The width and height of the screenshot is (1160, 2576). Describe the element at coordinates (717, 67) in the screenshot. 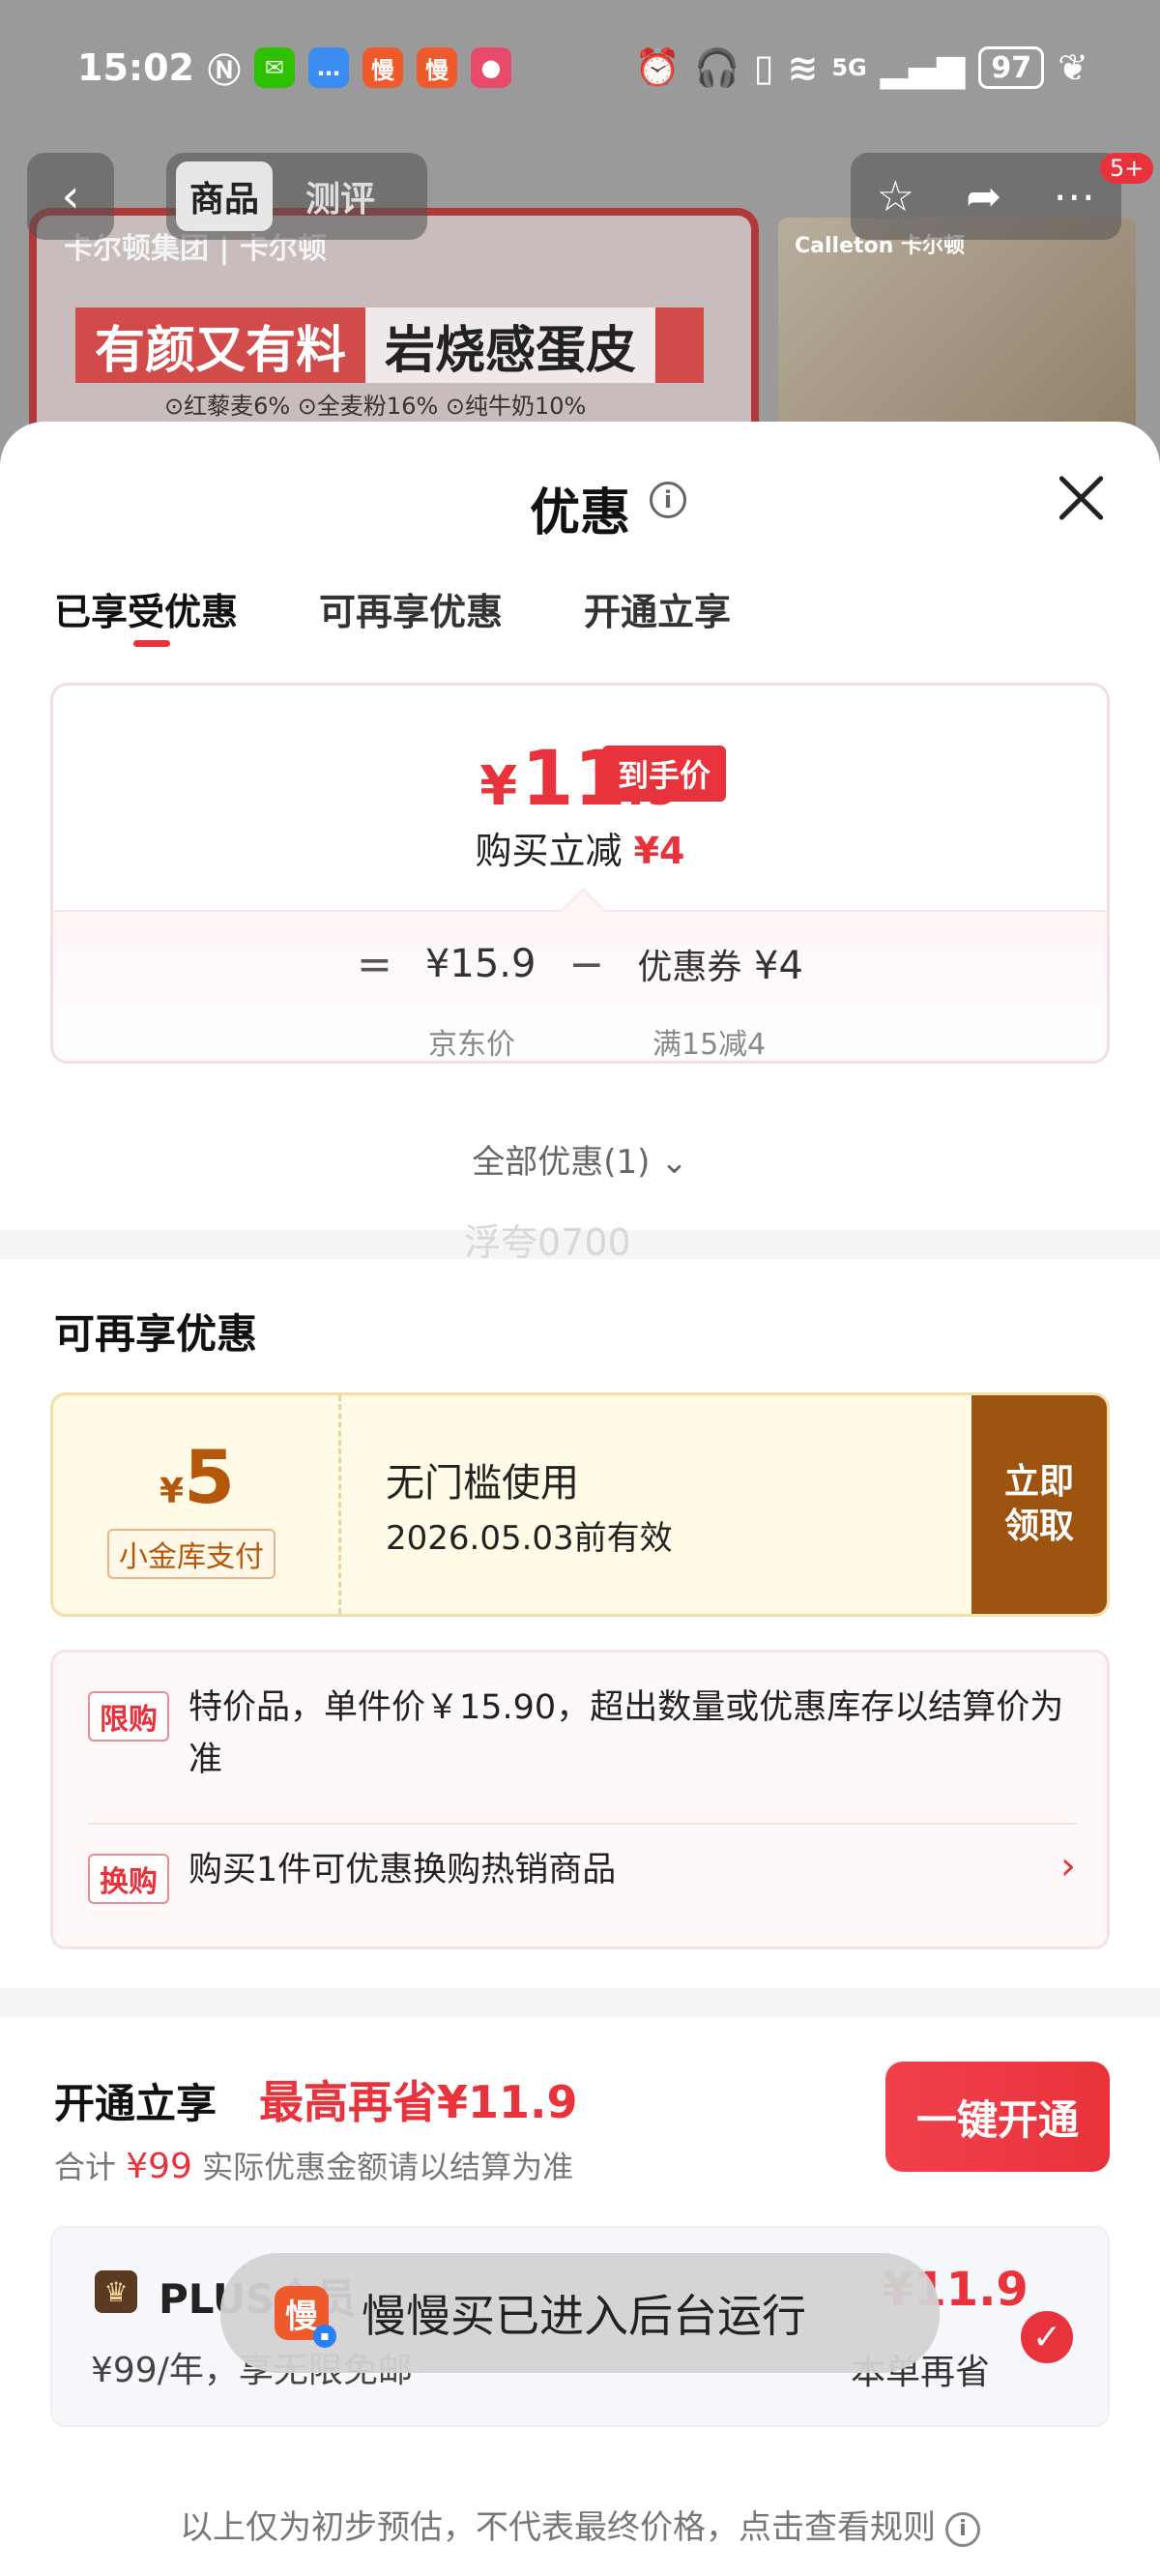

I see `headphones-icon: 🎧` at that location.